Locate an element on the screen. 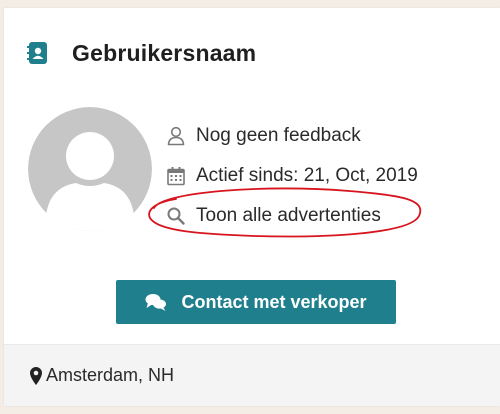 The image size is (500, 414). active-since-row: Actief sinds: 21, Oct, 2019 is located at coordinates (292, 176).